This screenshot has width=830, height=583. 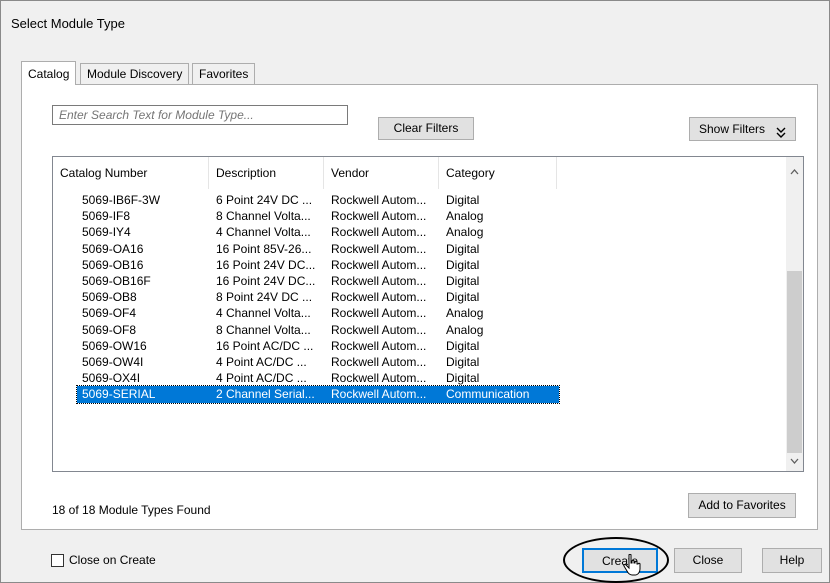 I want to click on double-chevron-down-icon, so click(x=781, y=134).